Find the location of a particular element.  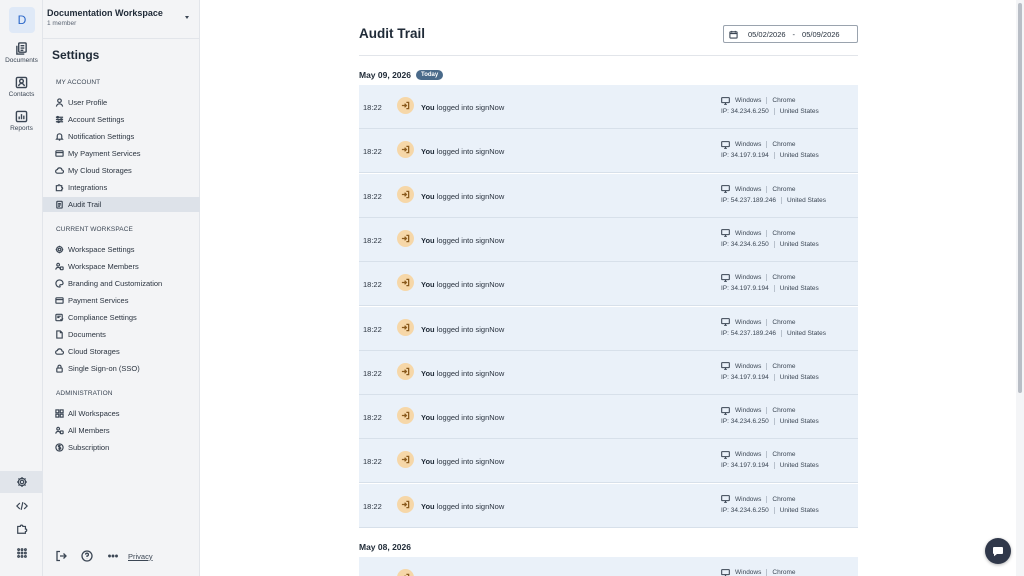

date-range-picker: 05/02/2026 - 05/09/2026 is located at coordinates (790, 34).